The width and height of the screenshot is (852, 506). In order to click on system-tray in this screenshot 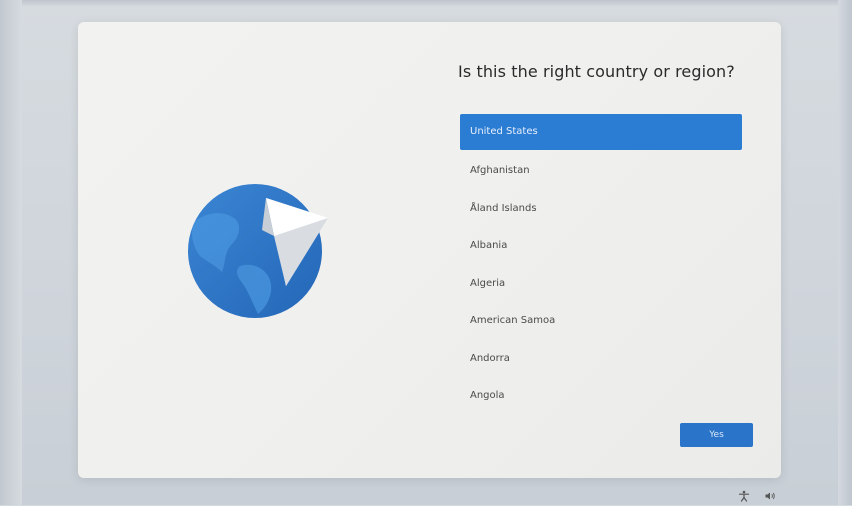, I will do `click(757, 494)`.